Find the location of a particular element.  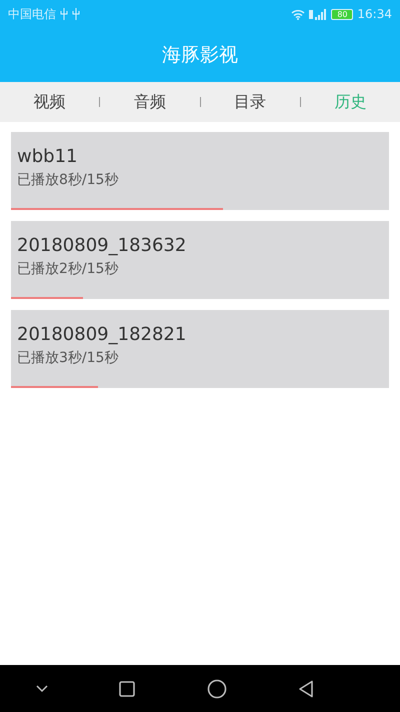

clock: 16:34 is located at coordinates (374, 14).